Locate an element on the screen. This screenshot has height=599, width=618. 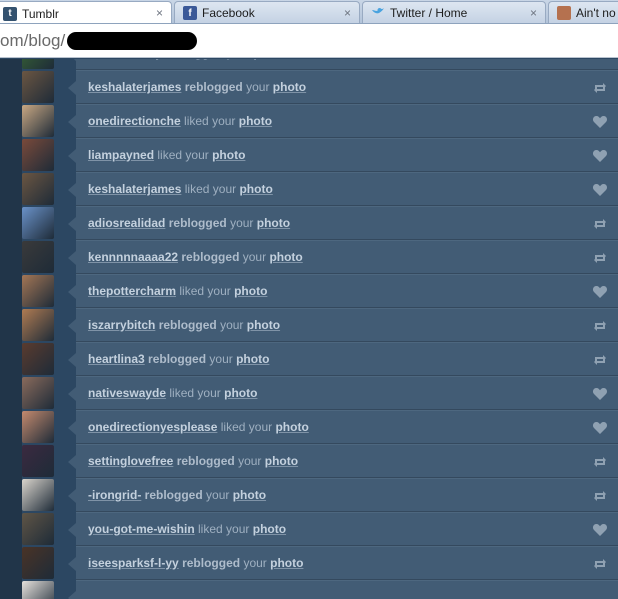
user-link: thepottercharm is located at coordinates (132, 291).